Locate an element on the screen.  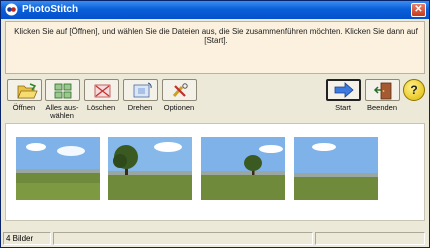
options-button: Optionen is located at coordinates (179, 95).